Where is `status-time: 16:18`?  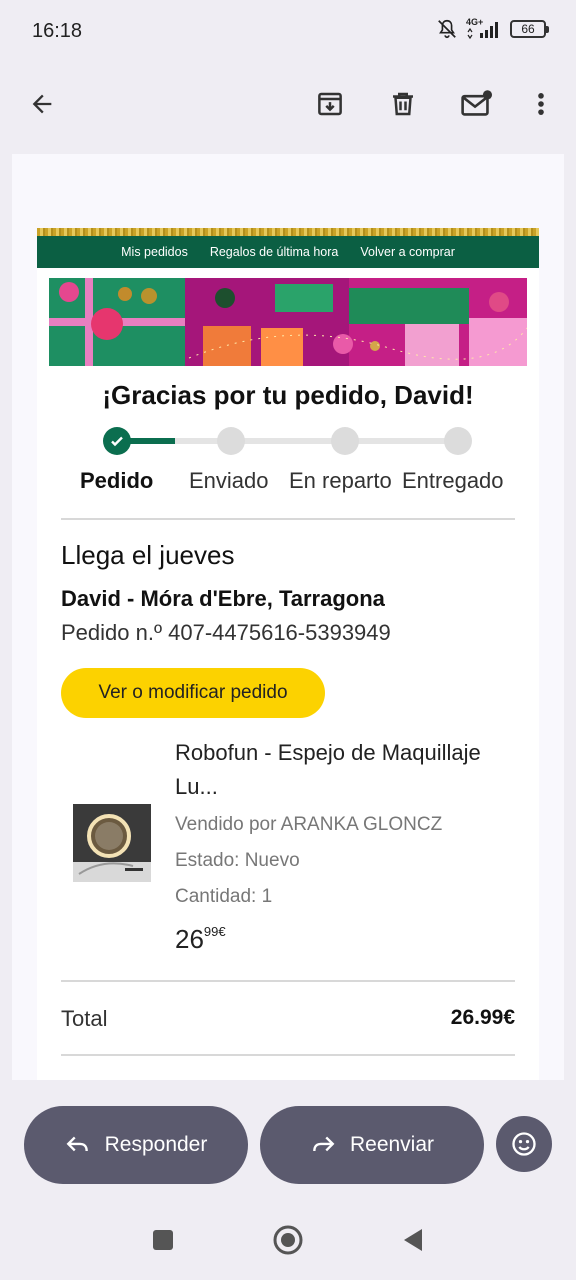
status-time: 16:18 is located at coordinates (57, 31).